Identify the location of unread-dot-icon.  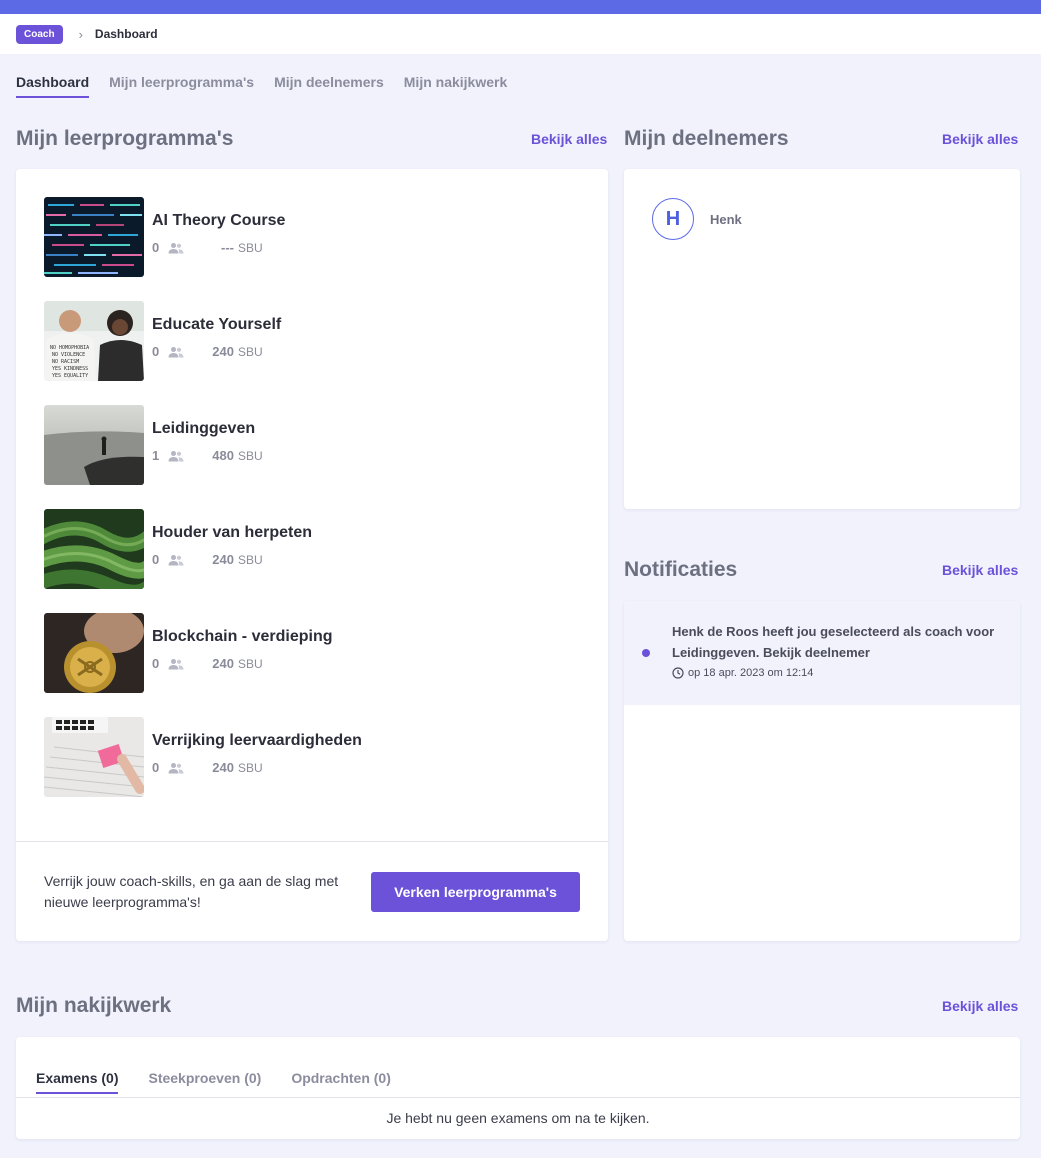
(646, 653).